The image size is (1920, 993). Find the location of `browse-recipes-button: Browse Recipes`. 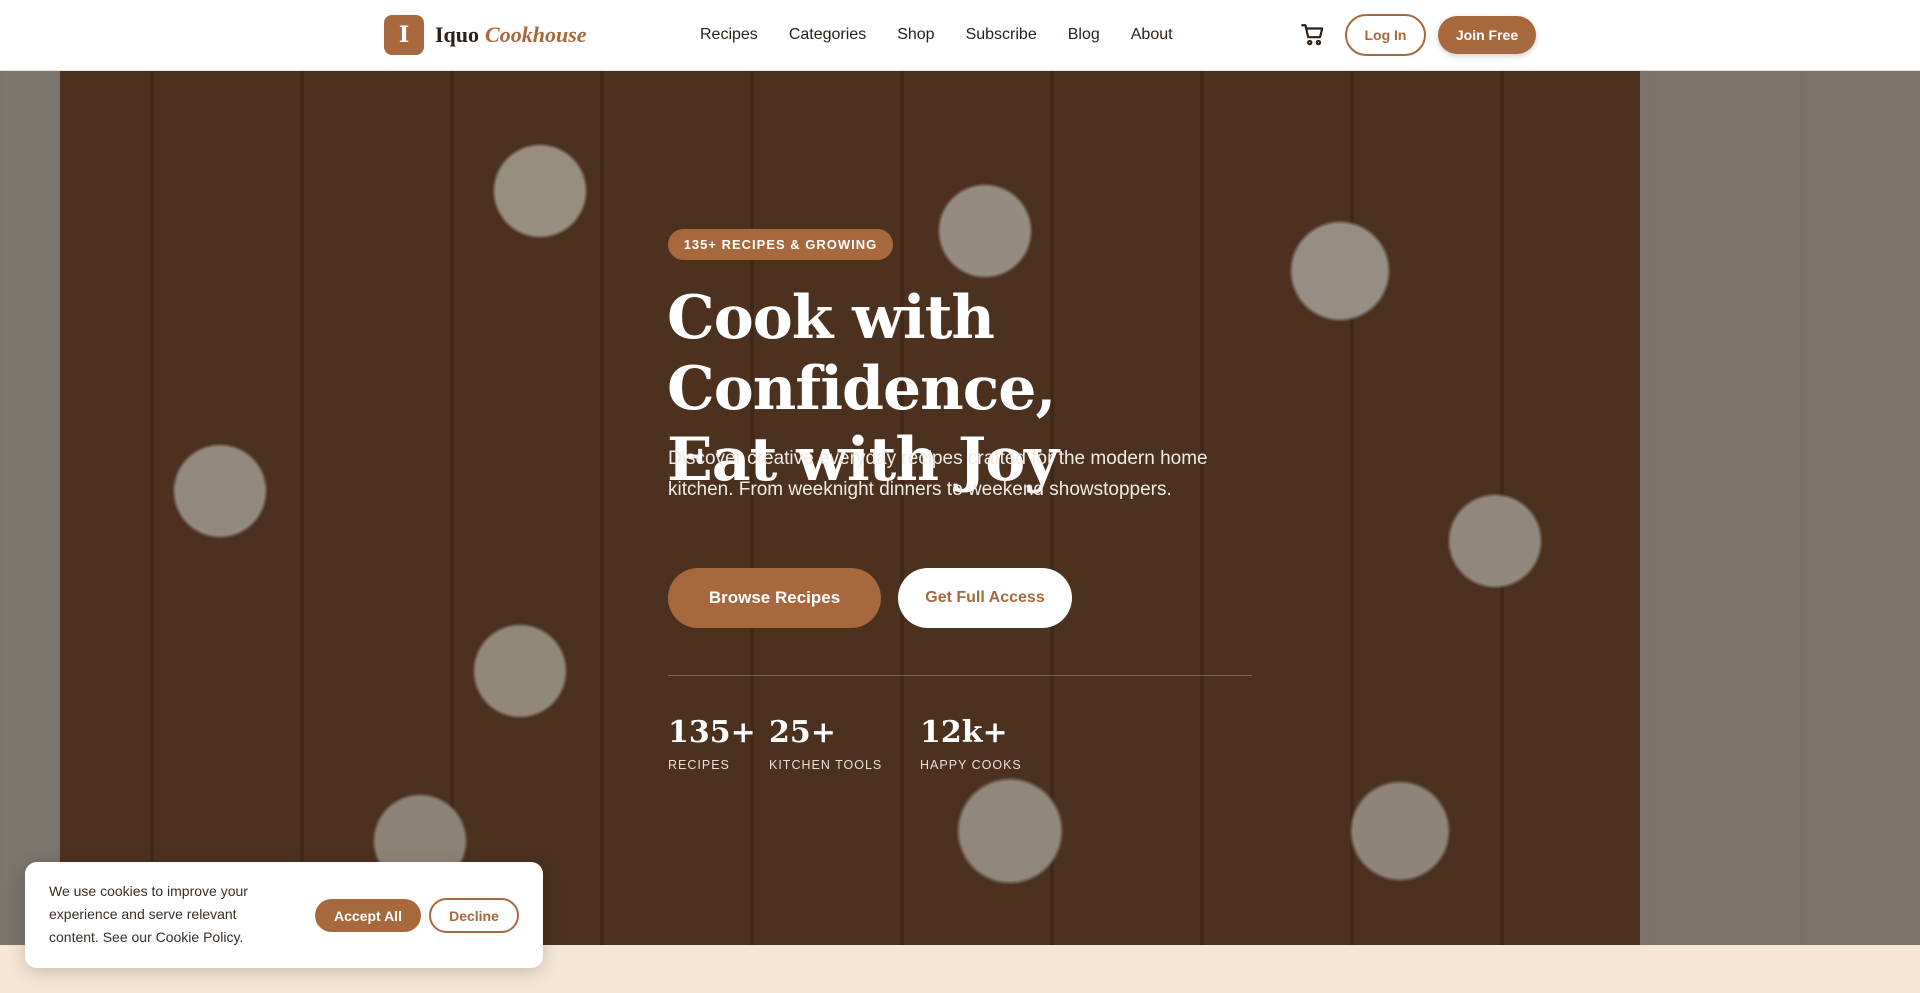

browse-recipes-button: Browse Recipes is located at coordinates (774, 598).